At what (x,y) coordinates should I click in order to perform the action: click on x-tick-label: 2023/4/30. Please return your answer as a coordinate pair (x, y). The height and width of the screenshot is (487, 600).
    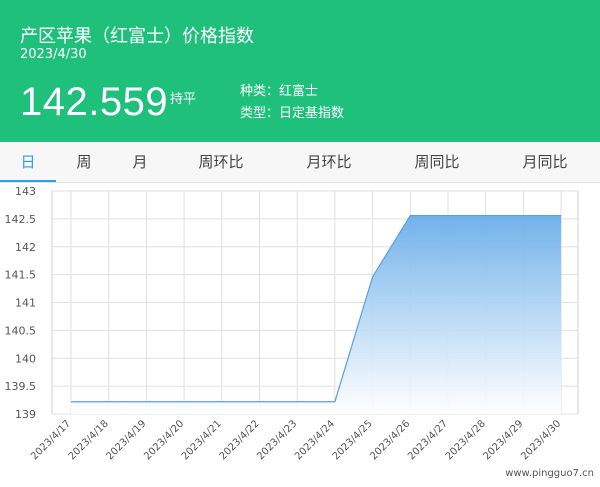
    Looking at the image, I should click on (541, 440).